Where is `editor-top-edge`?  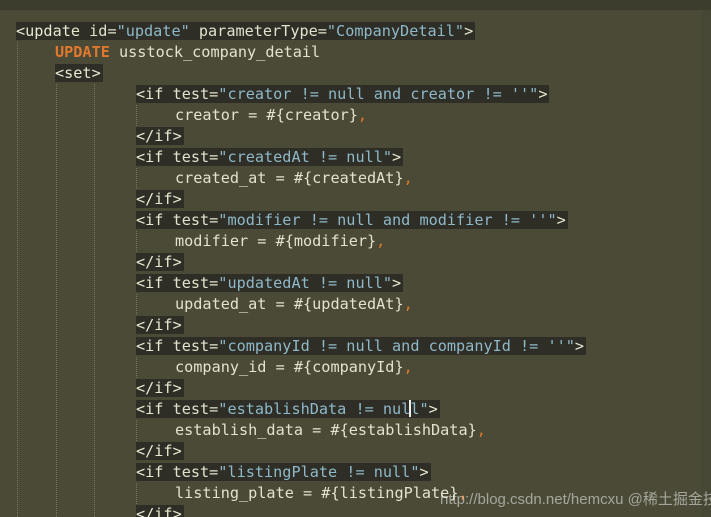
editor-top-edge is located at coordinates (355, 5).